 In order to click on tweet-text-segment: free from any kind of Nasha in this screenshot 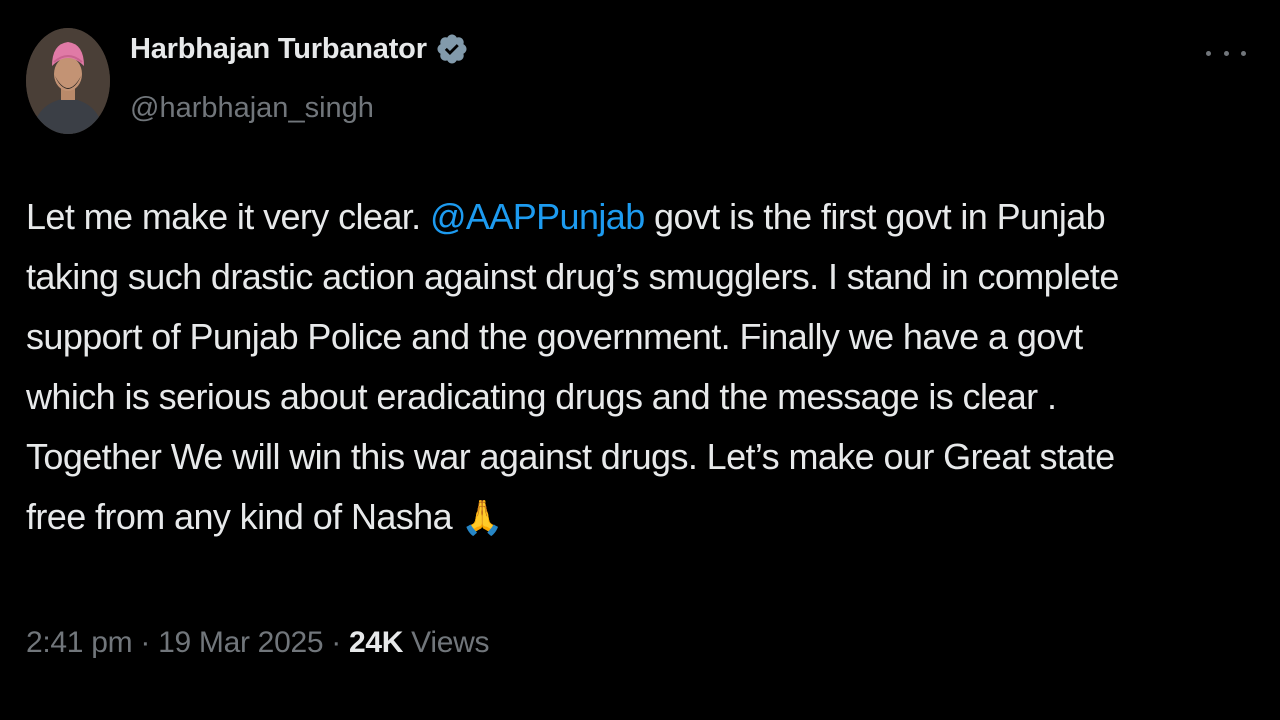, I will do `click(244, 516)`.